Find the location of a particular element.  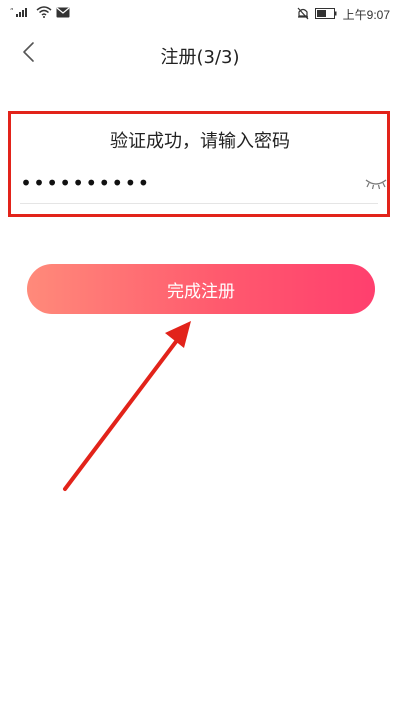

password-field is located at coordinates (185, 183).